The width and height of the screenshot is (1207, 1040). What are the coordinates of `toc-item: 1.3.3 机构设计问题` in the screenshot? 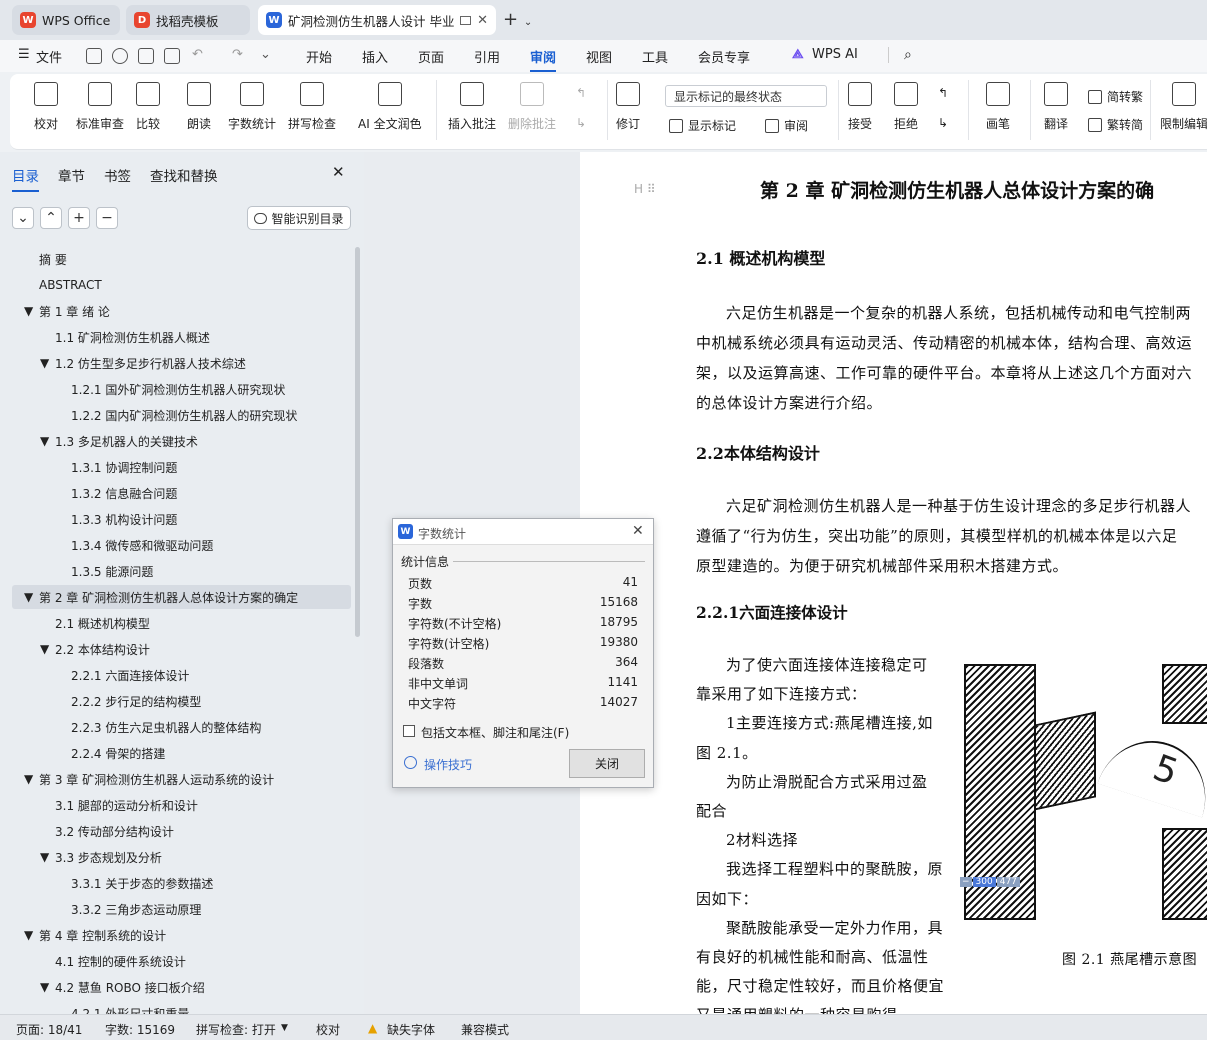 It's located at (124, 519).